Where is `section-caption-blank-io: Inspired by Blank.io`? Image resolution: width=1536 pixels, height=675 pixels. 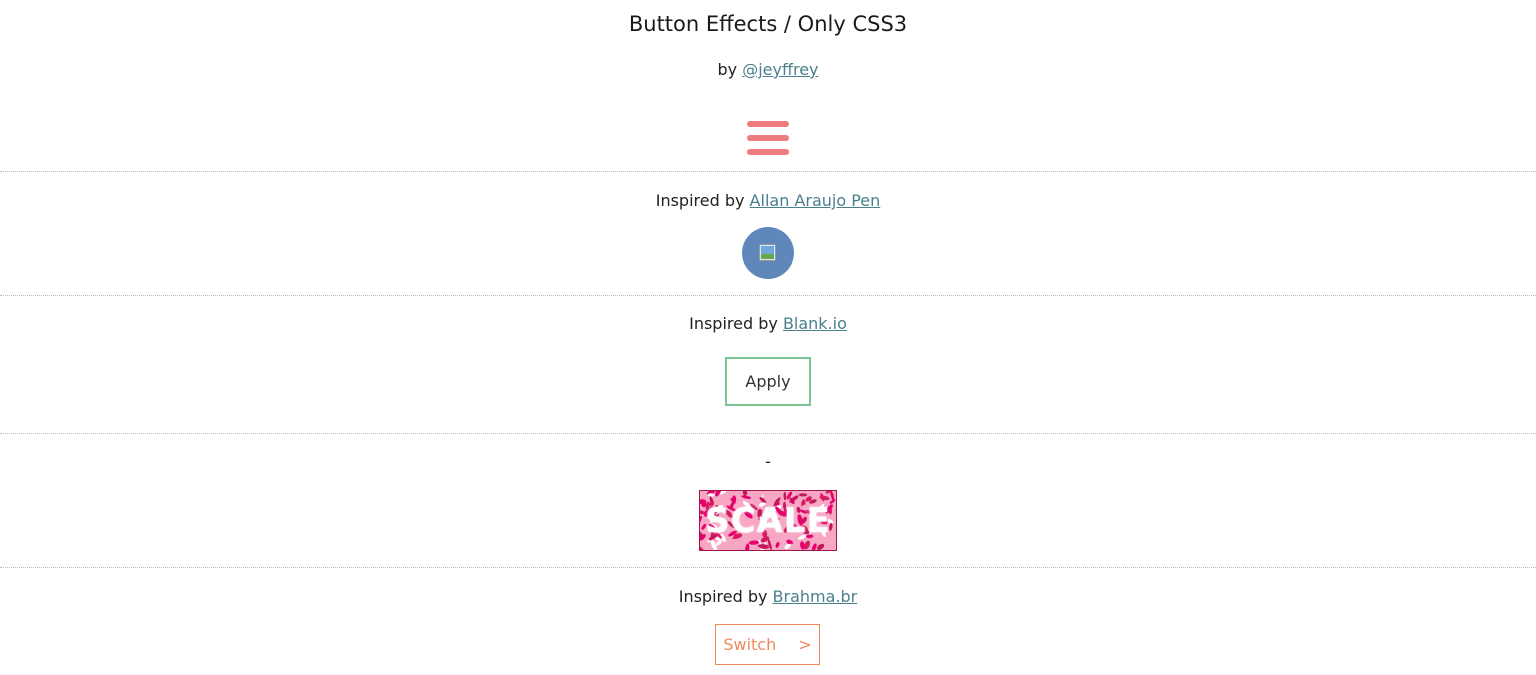 section-caption-blank-io: Inspired by Blank.io is located at coordinates (768, 323).